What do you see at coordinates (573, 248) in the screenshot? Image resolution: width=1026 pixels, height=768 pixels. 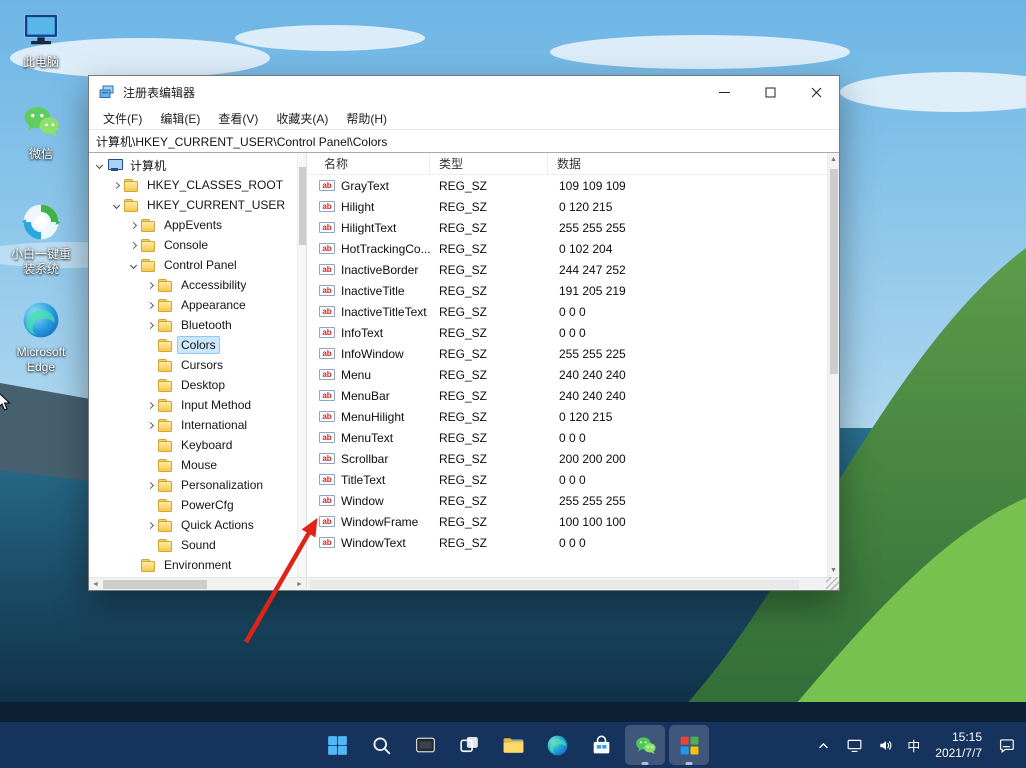 I see `value-row-hottrackingco: ab HotTrackingCo... REG_SZ 0 102 204` at bounding box center [573, 248].